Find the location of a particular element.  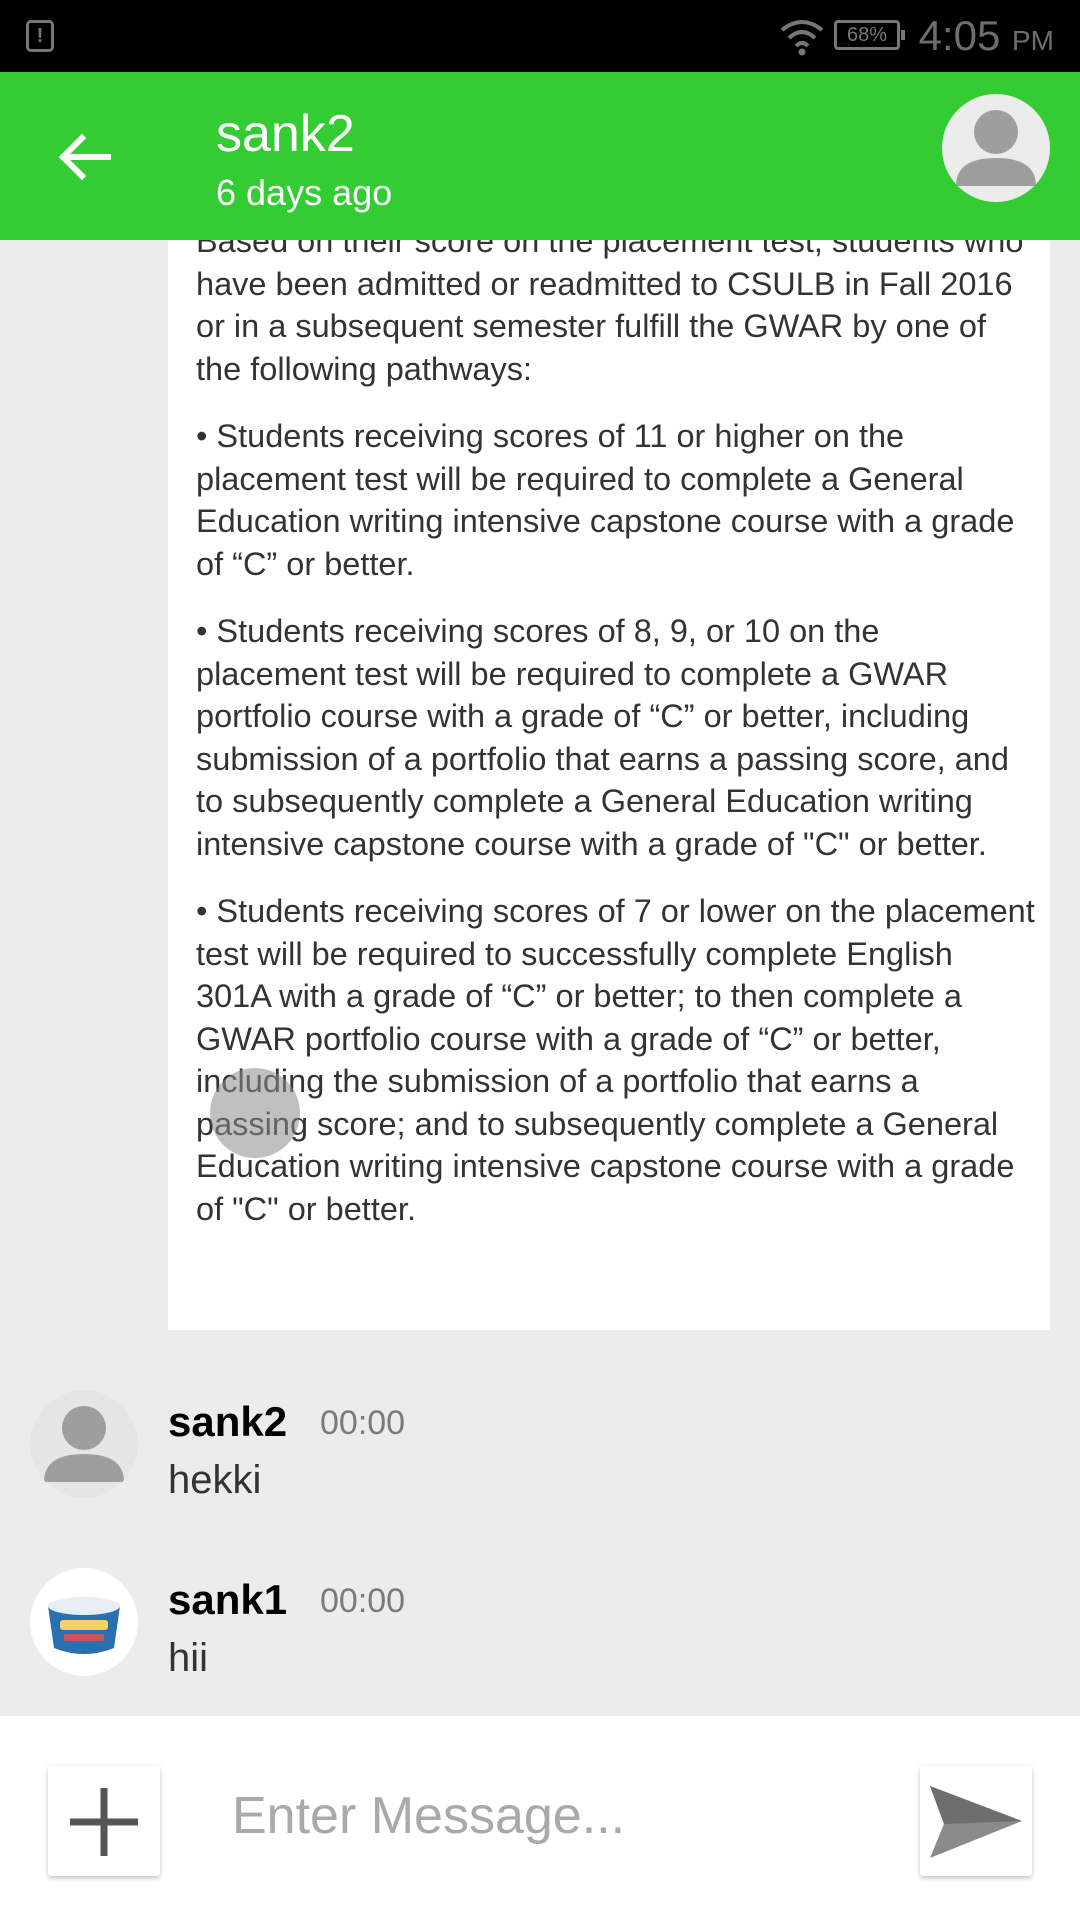

battery-indicator: 68% is located at coordinates (869, 35).